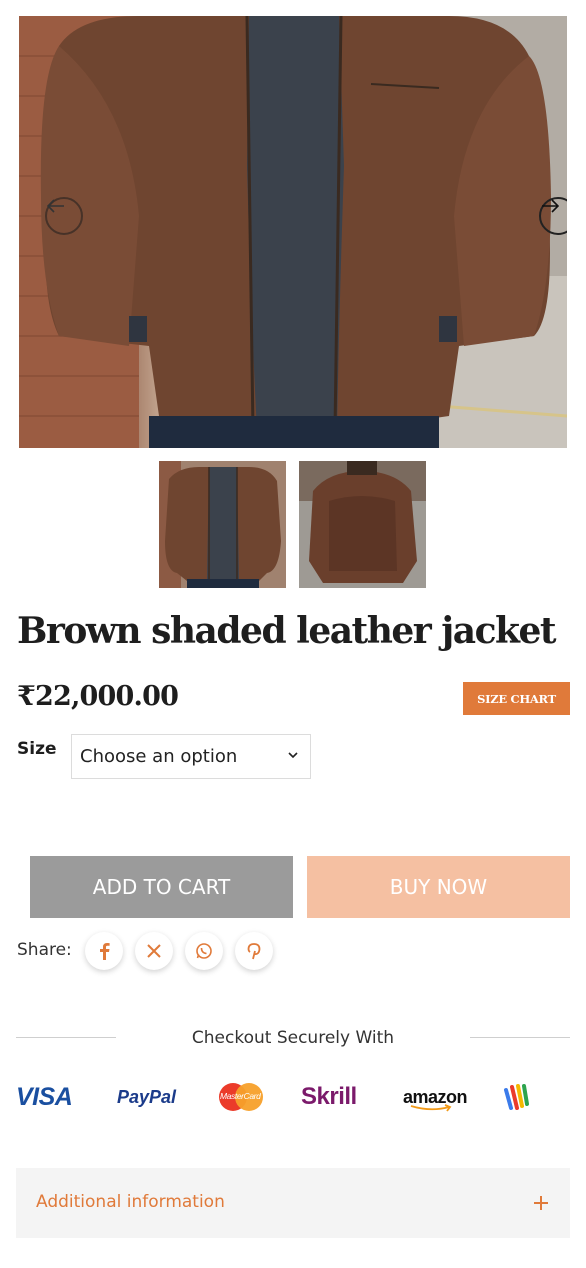 Image resolution: width=586 pixels, height=1268 pixels. Describe the element at coordinates (431, 1108) in the screenshot. I see `amazon-smile-icon` at that location.